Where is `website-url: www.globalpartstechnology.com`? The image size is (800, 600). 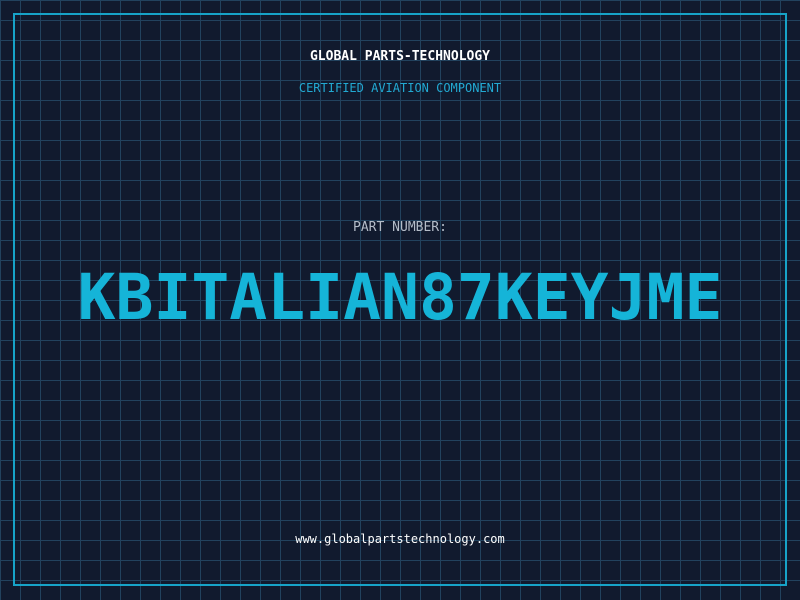
website-url: www.globalpartstechnology.com is located at coordinates (400, 539).